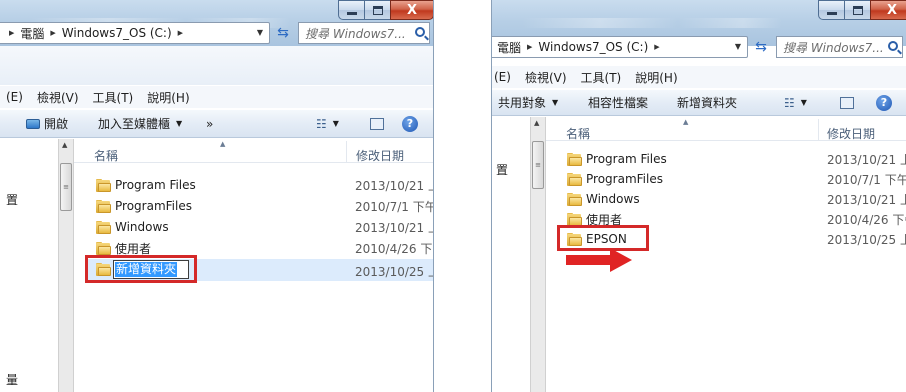 The height and width of the screenshot is (392, 906). Describe the element at coordinates (53, 33) in the screenshot. I see `breadcrumb-chevron-icon: ▶` at that location.